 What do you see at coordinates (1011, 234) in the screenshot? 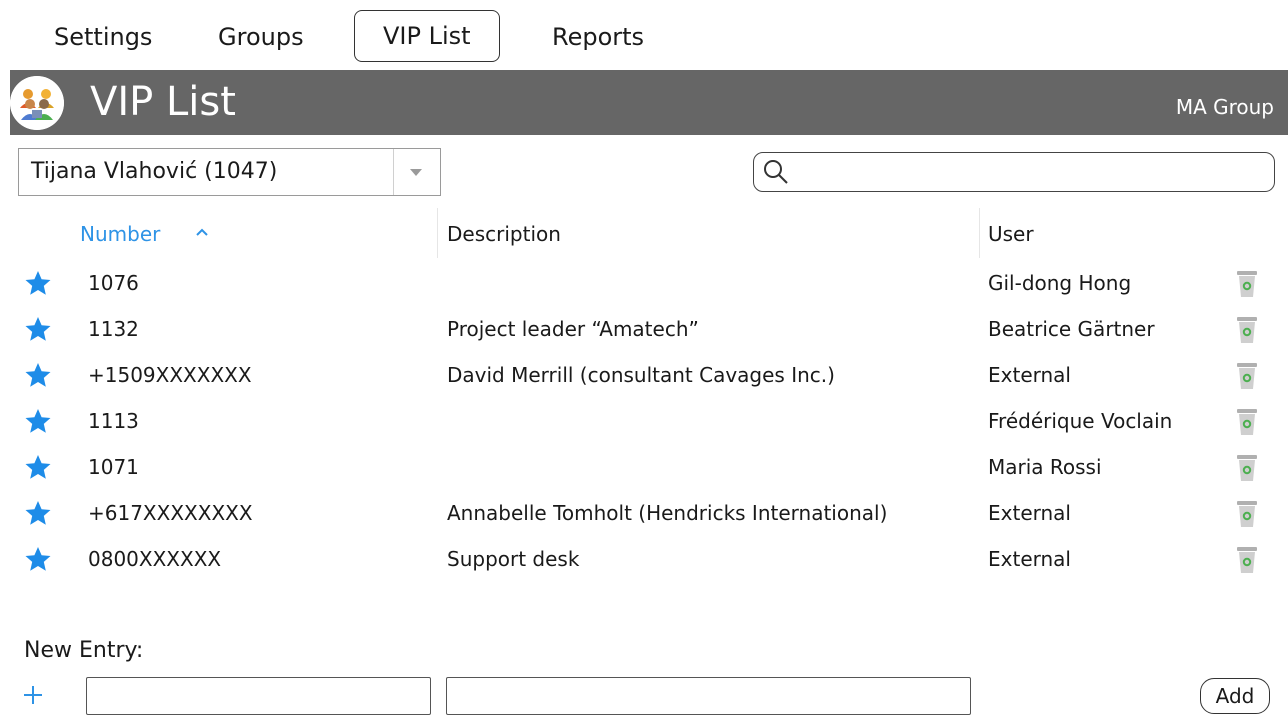
I see `column-header-user: User` at bounding box center [1011, 234].